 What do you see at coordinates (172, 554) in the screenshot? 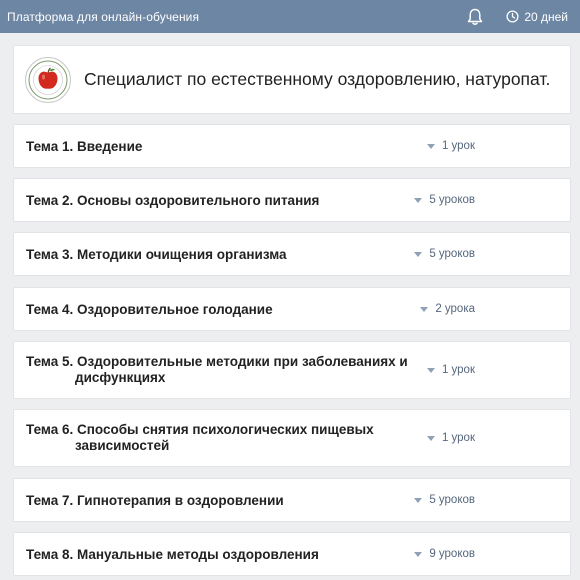
I see `topic-title: Тема 8. Мануальные методы оздоровления` at bounding box center [172, 554].